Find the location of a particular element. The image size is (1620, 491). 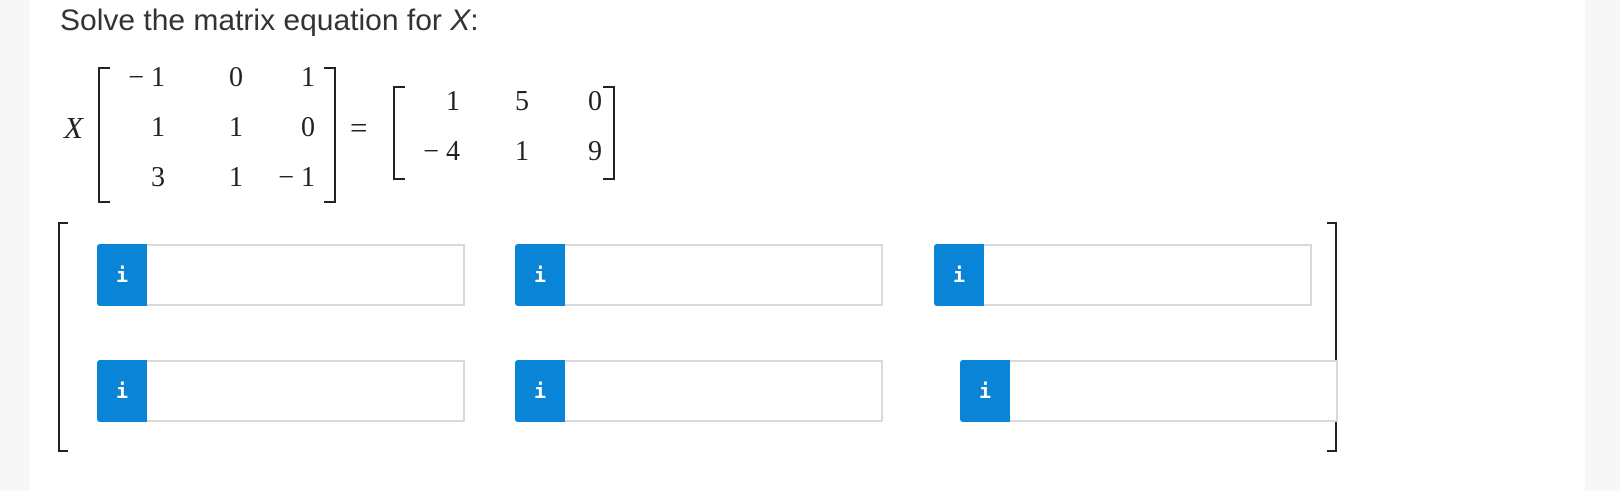

question-prompt: Solve the matrix equation for X: is located at coordinates (269, 21).